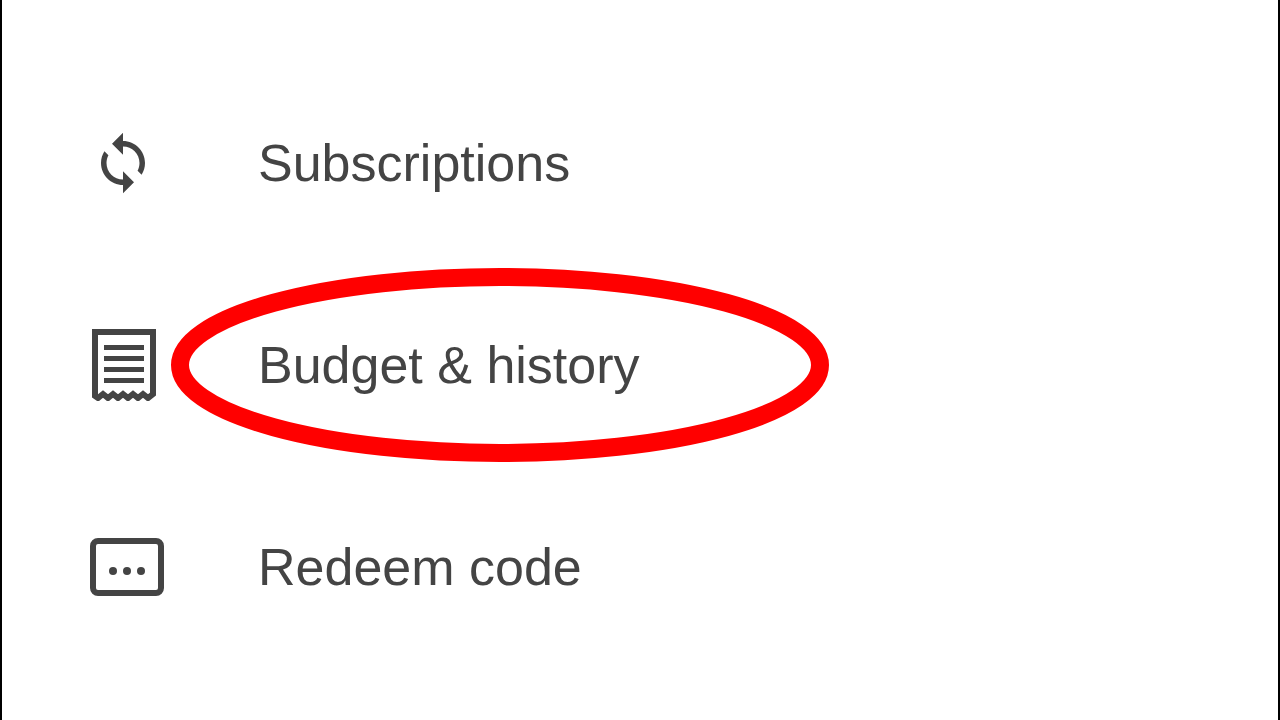  Describe the element at coordinates (127, 567) in the screenshot. I see `redeem-code-icon` at that location.